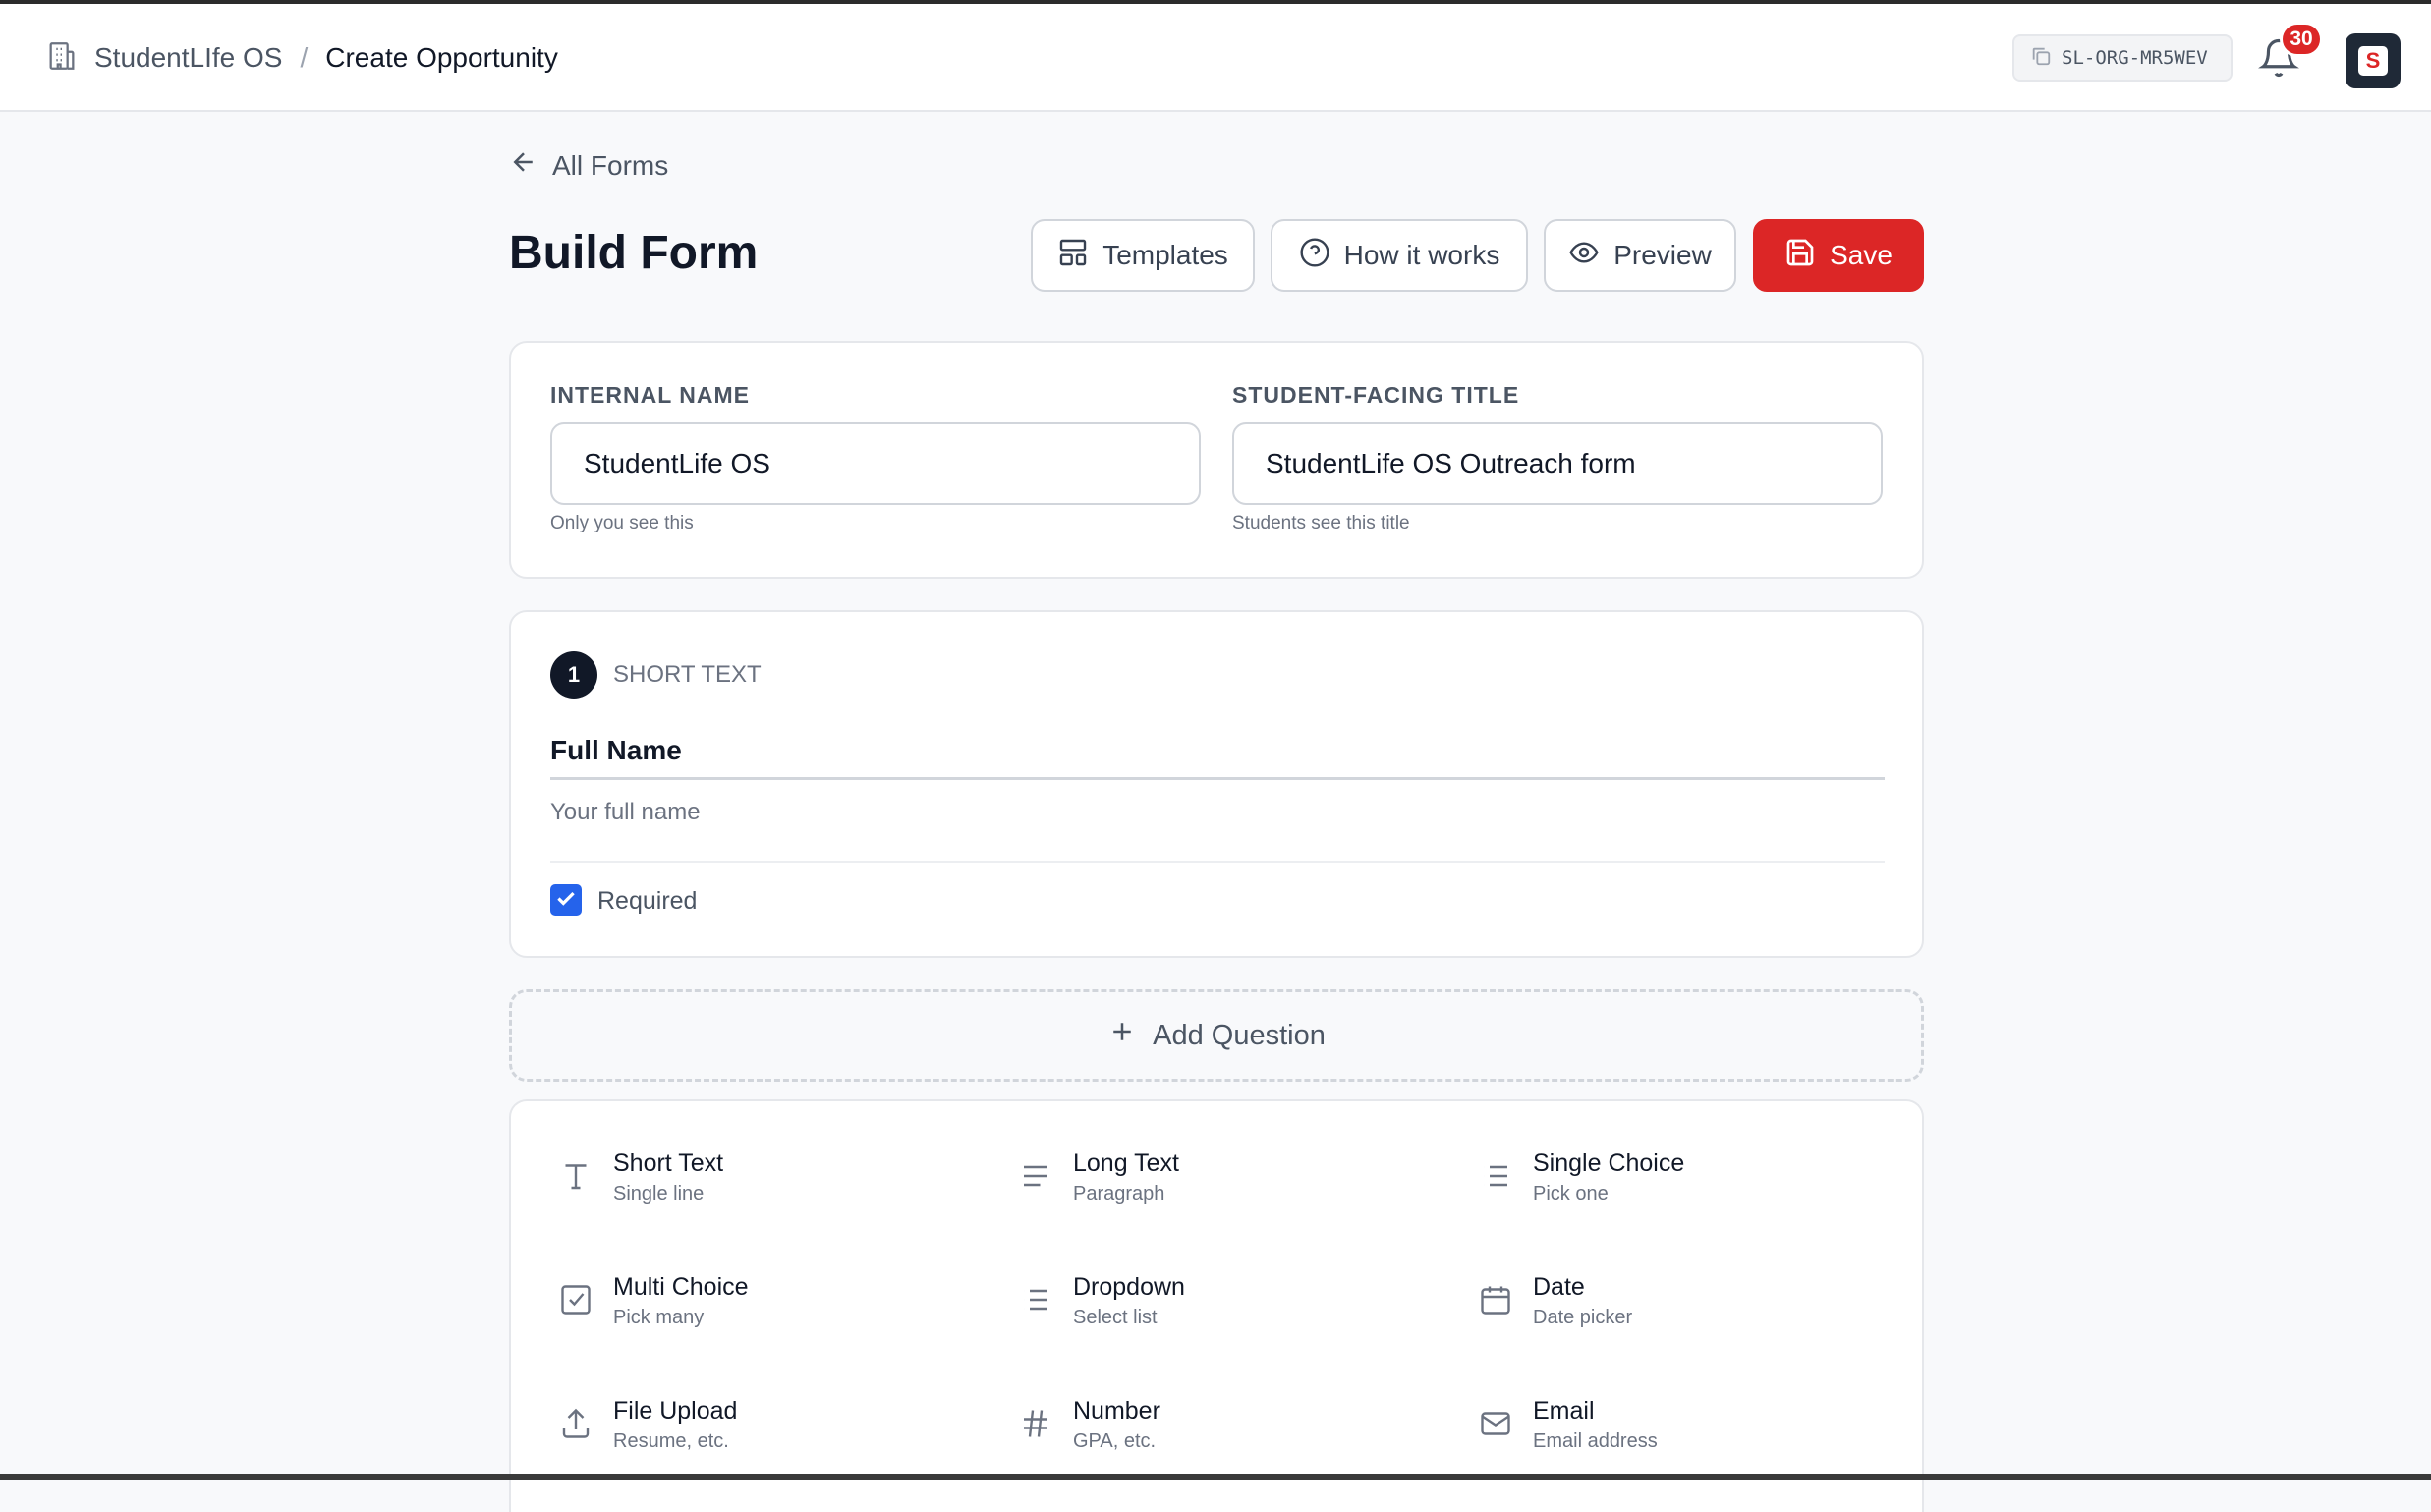 This screenshot has width=2431, height=1512. Describe the element at coordinates (2278, 61) in the screenshot. I see `bell-icon` at that location.